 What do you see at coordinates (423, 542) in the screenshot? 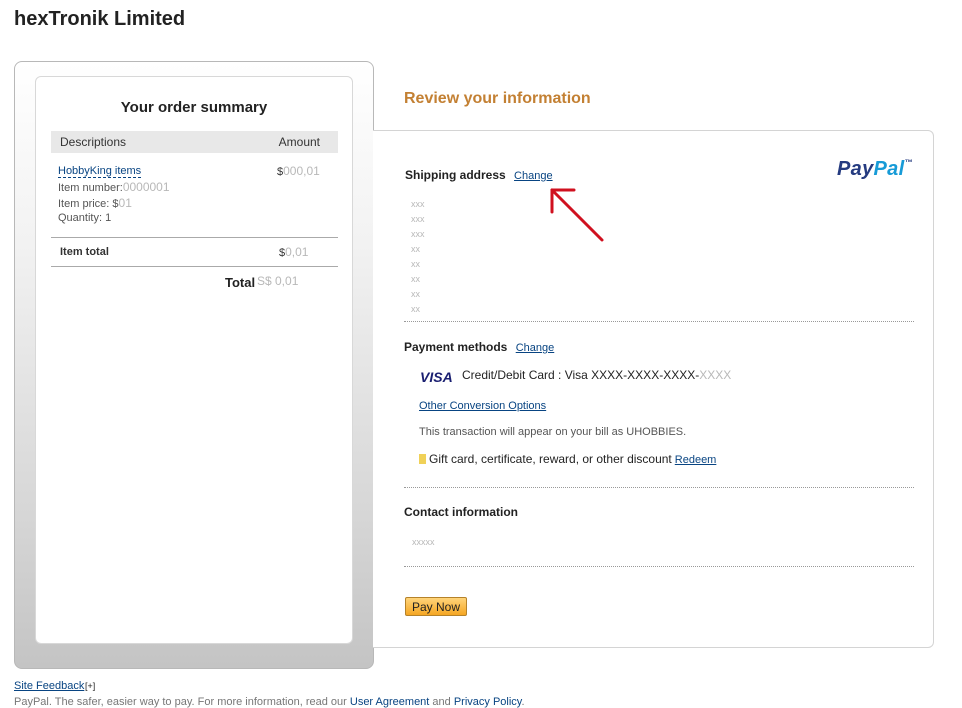
I see `contact-information-value: xxxxx` at bounding box center [423, 542].